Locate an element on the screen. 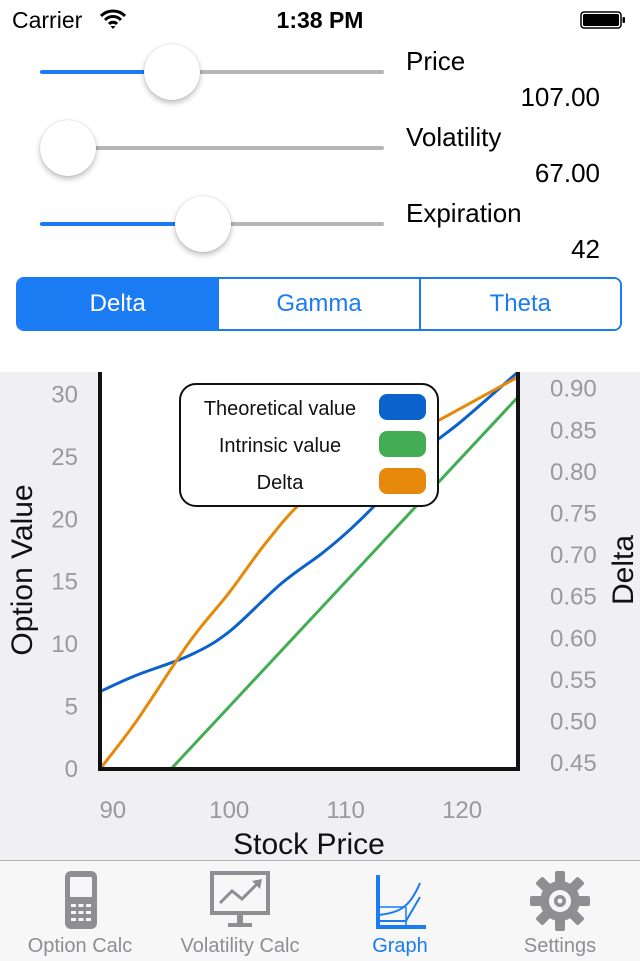 This screenshot has width=640, height=961. y2-tick-label: 0.85 is located at coordinates (573, 430).